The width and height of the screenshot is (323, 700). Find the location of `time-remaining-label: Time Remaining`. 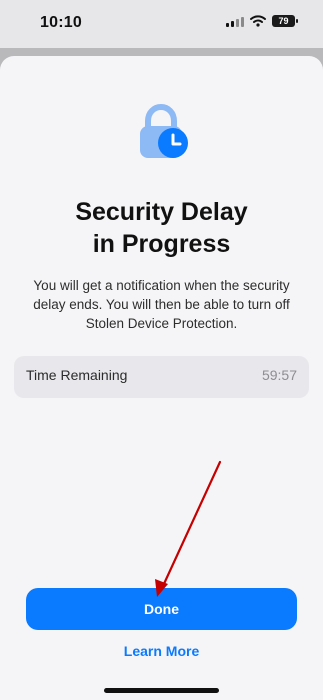

time-remaining-label: Time Remaining is located at coordinates (77, 375).